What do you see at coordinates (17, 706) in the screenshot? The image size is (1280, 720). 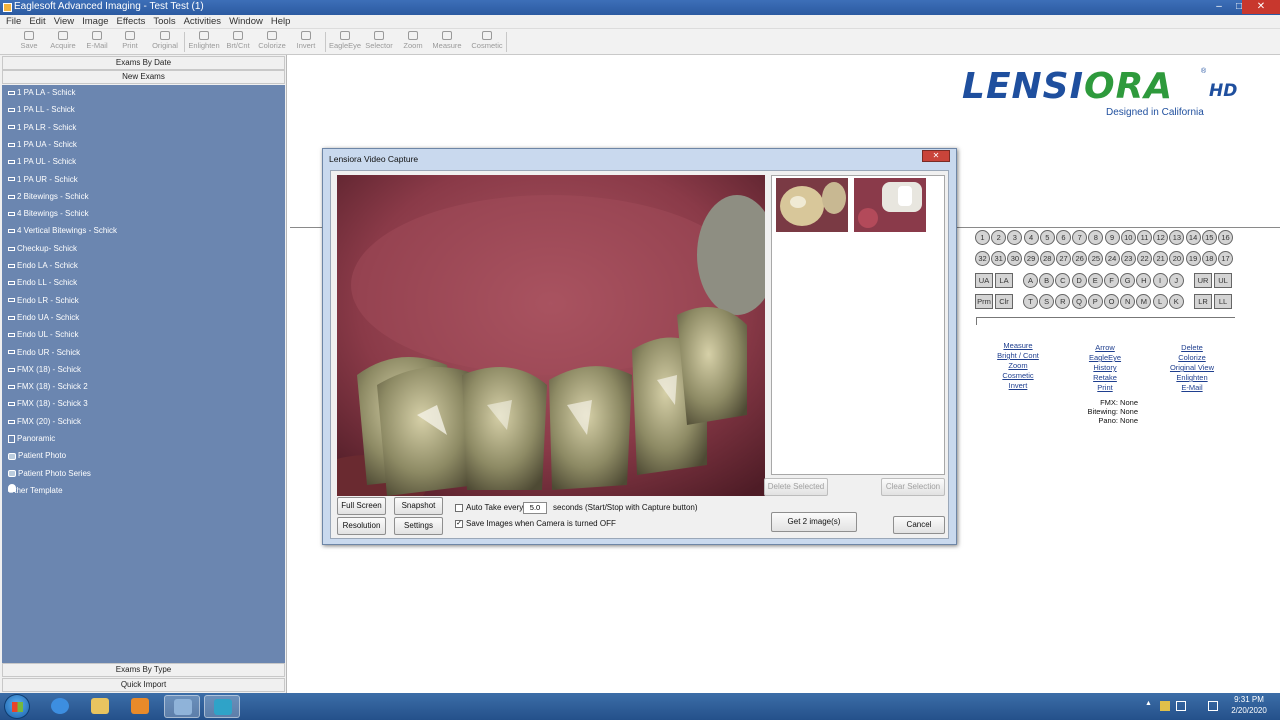 I see `start-button` at bounding box center [17, 706].